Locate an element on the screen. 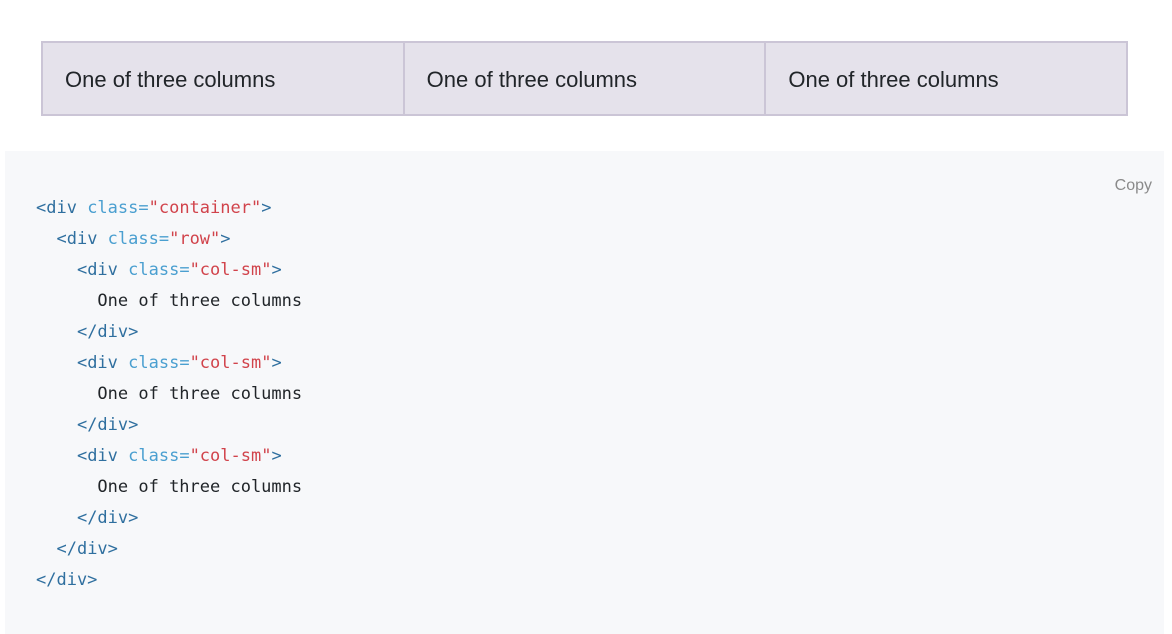 The image size is (1172, 634). code-line: <div class="row"> is located at coordinates (133, 239).